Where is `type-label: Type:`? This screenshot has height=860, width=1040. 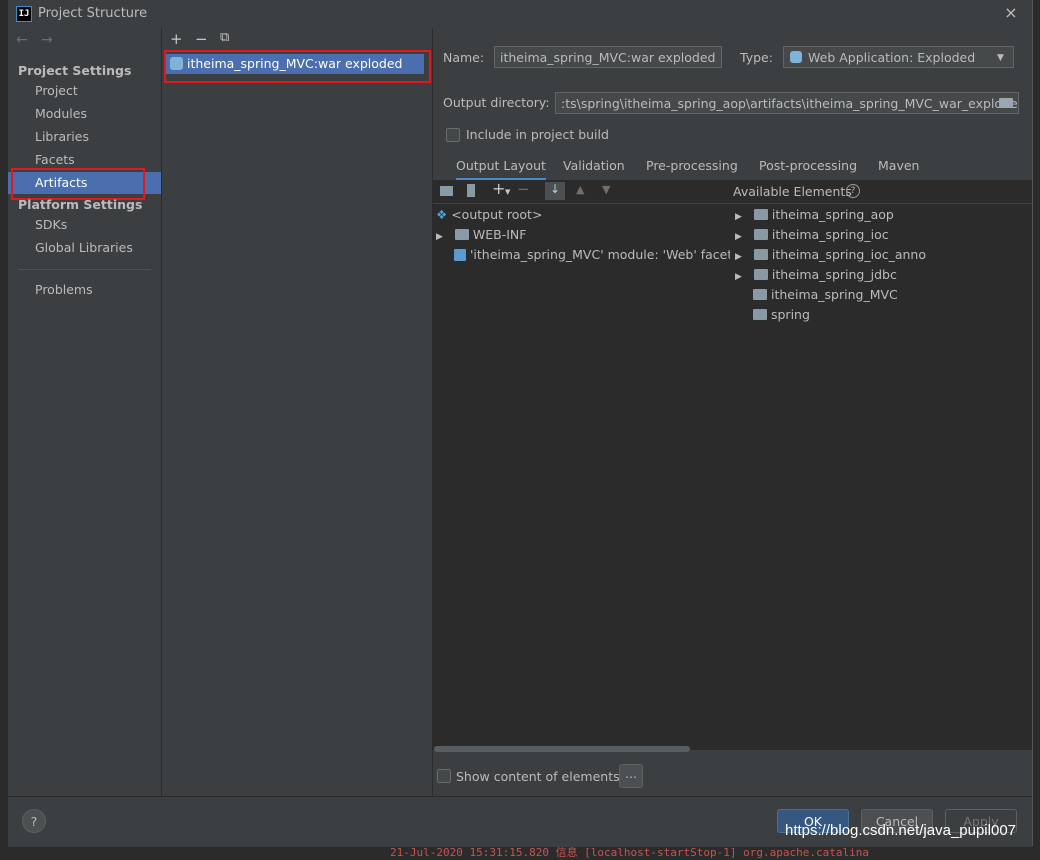
type-label: Type: is located at coordinates (756, 57).